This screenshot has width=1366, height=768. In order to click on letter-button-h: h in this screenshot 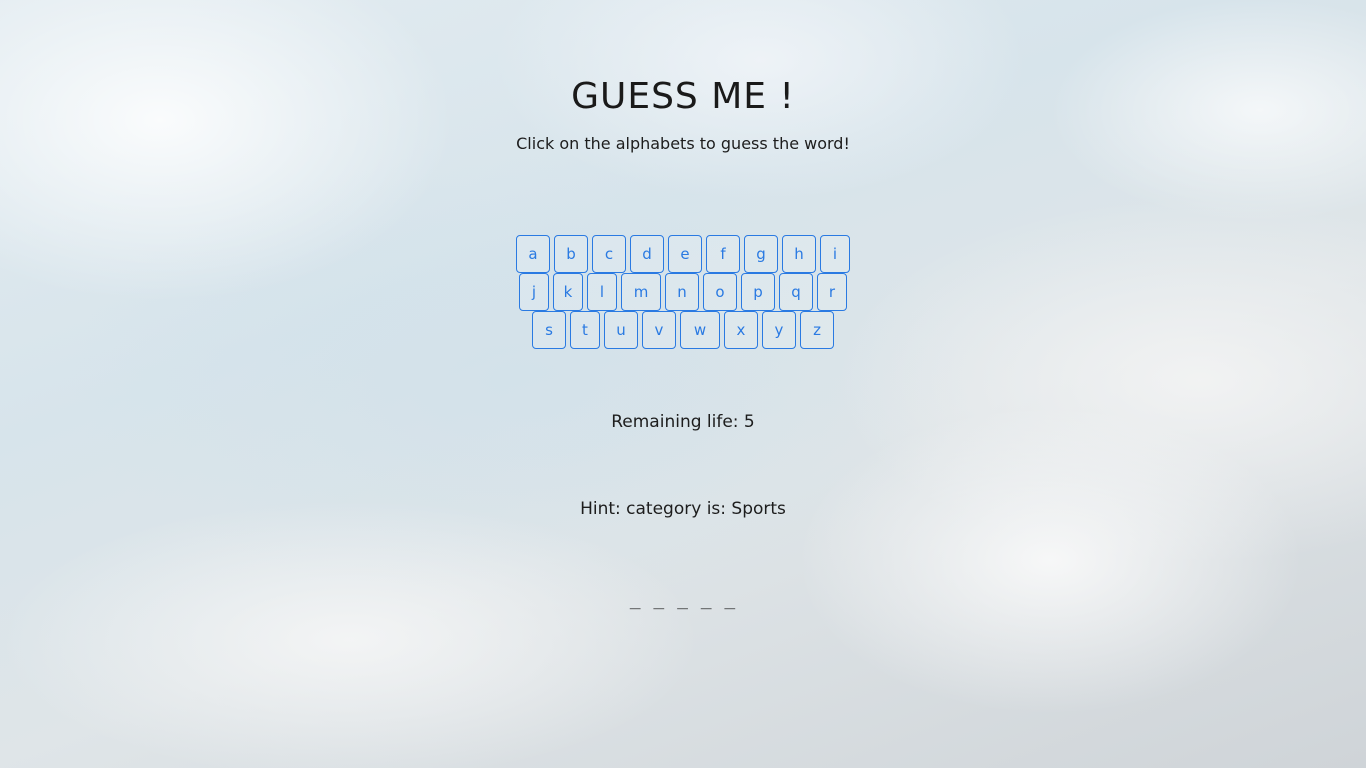, I will do `click(799, 254)`.